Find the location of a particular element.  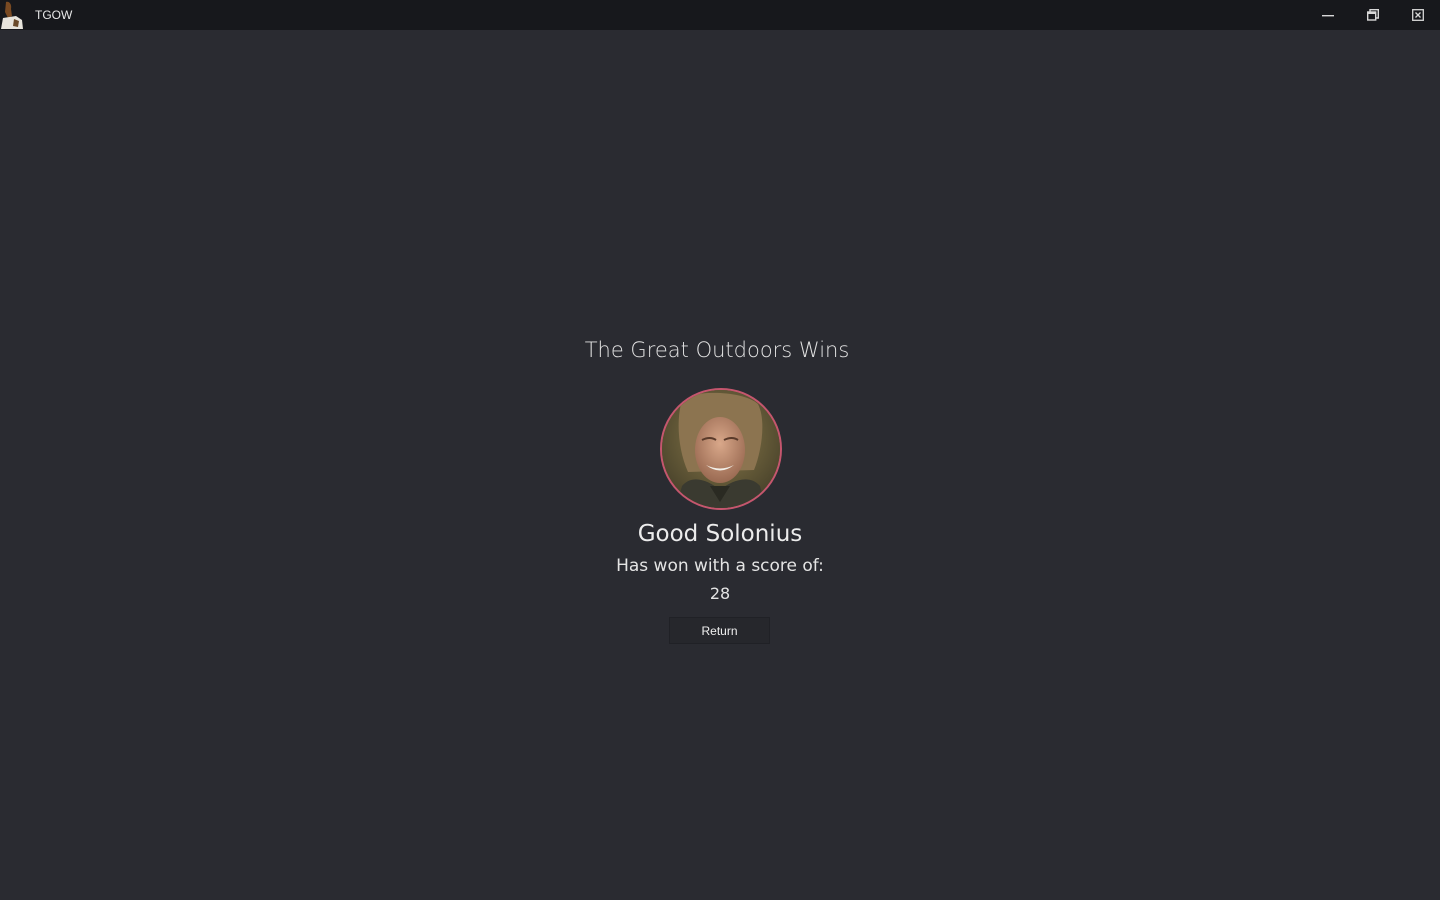

window-titlebar: TGOW is located at coordinates (720, 15).